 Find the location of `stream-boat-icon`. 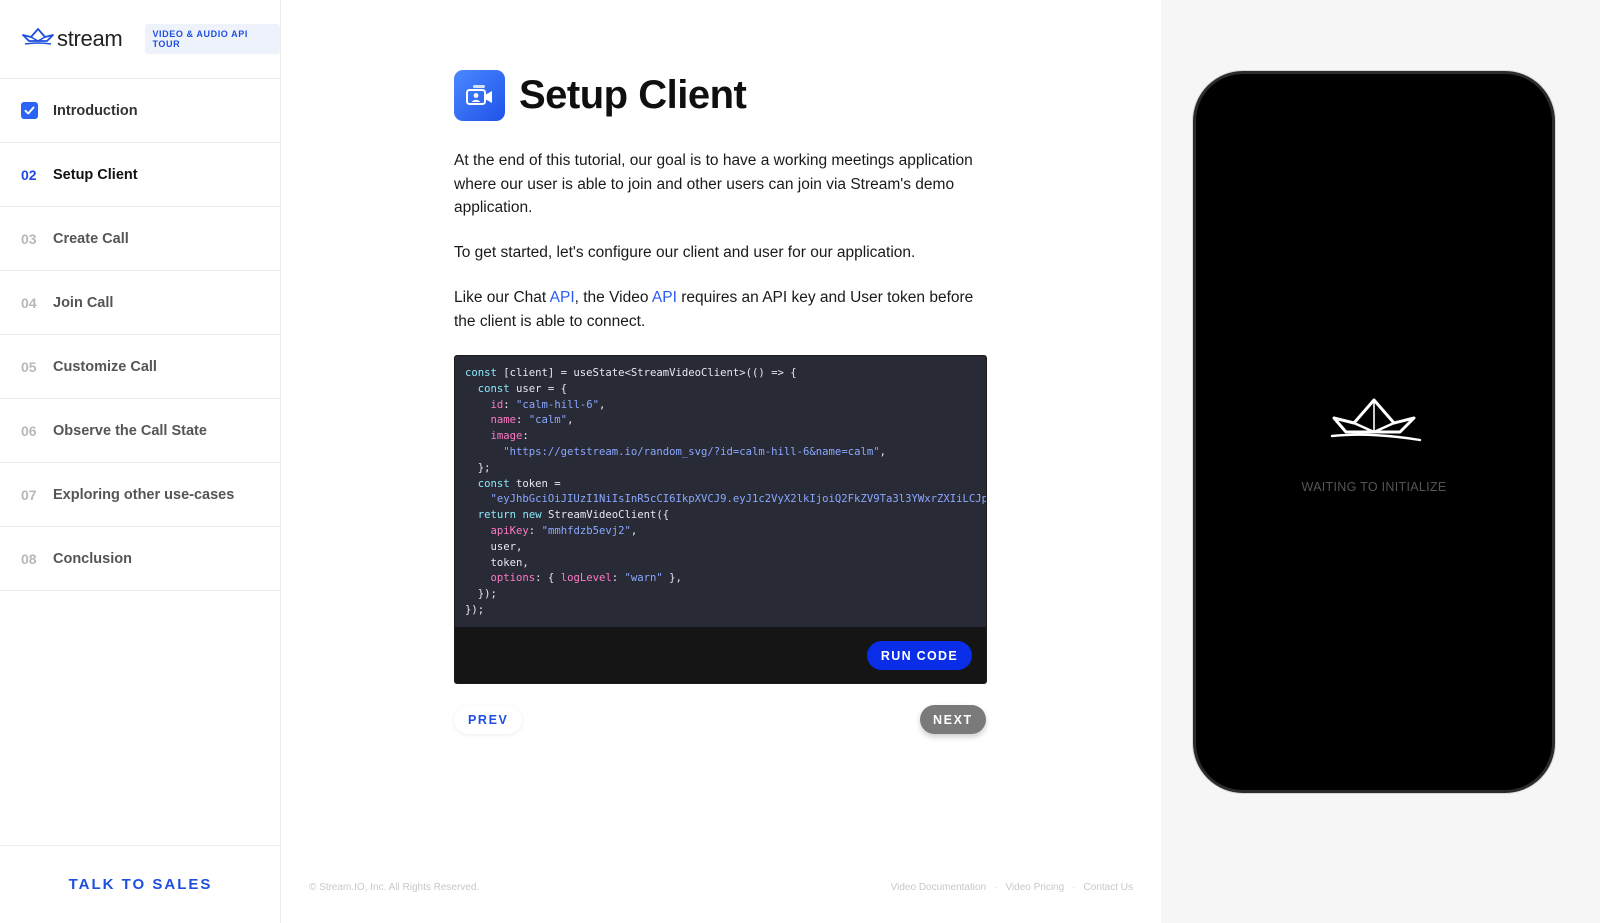

stream-boat-icon is located at coordinates (1376, 423).